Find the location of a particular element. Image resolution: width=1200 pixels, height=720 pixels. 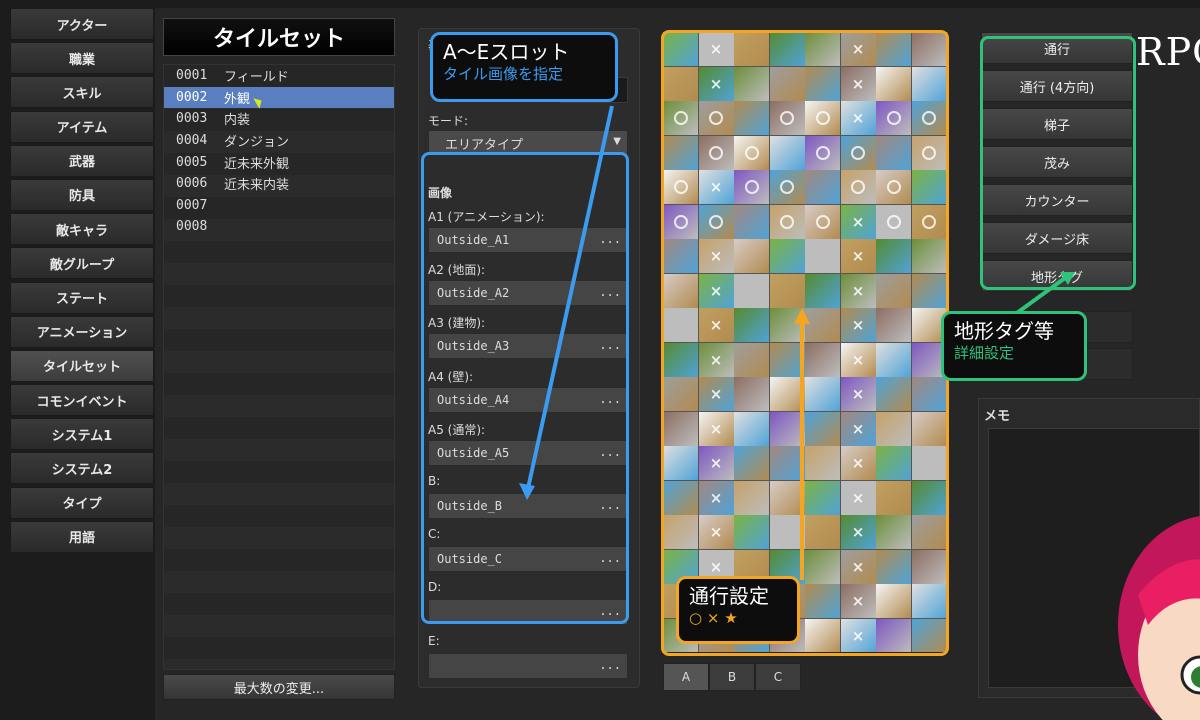

passage-callout-sub: ○ × ★ is located at coordinates (713, 618).